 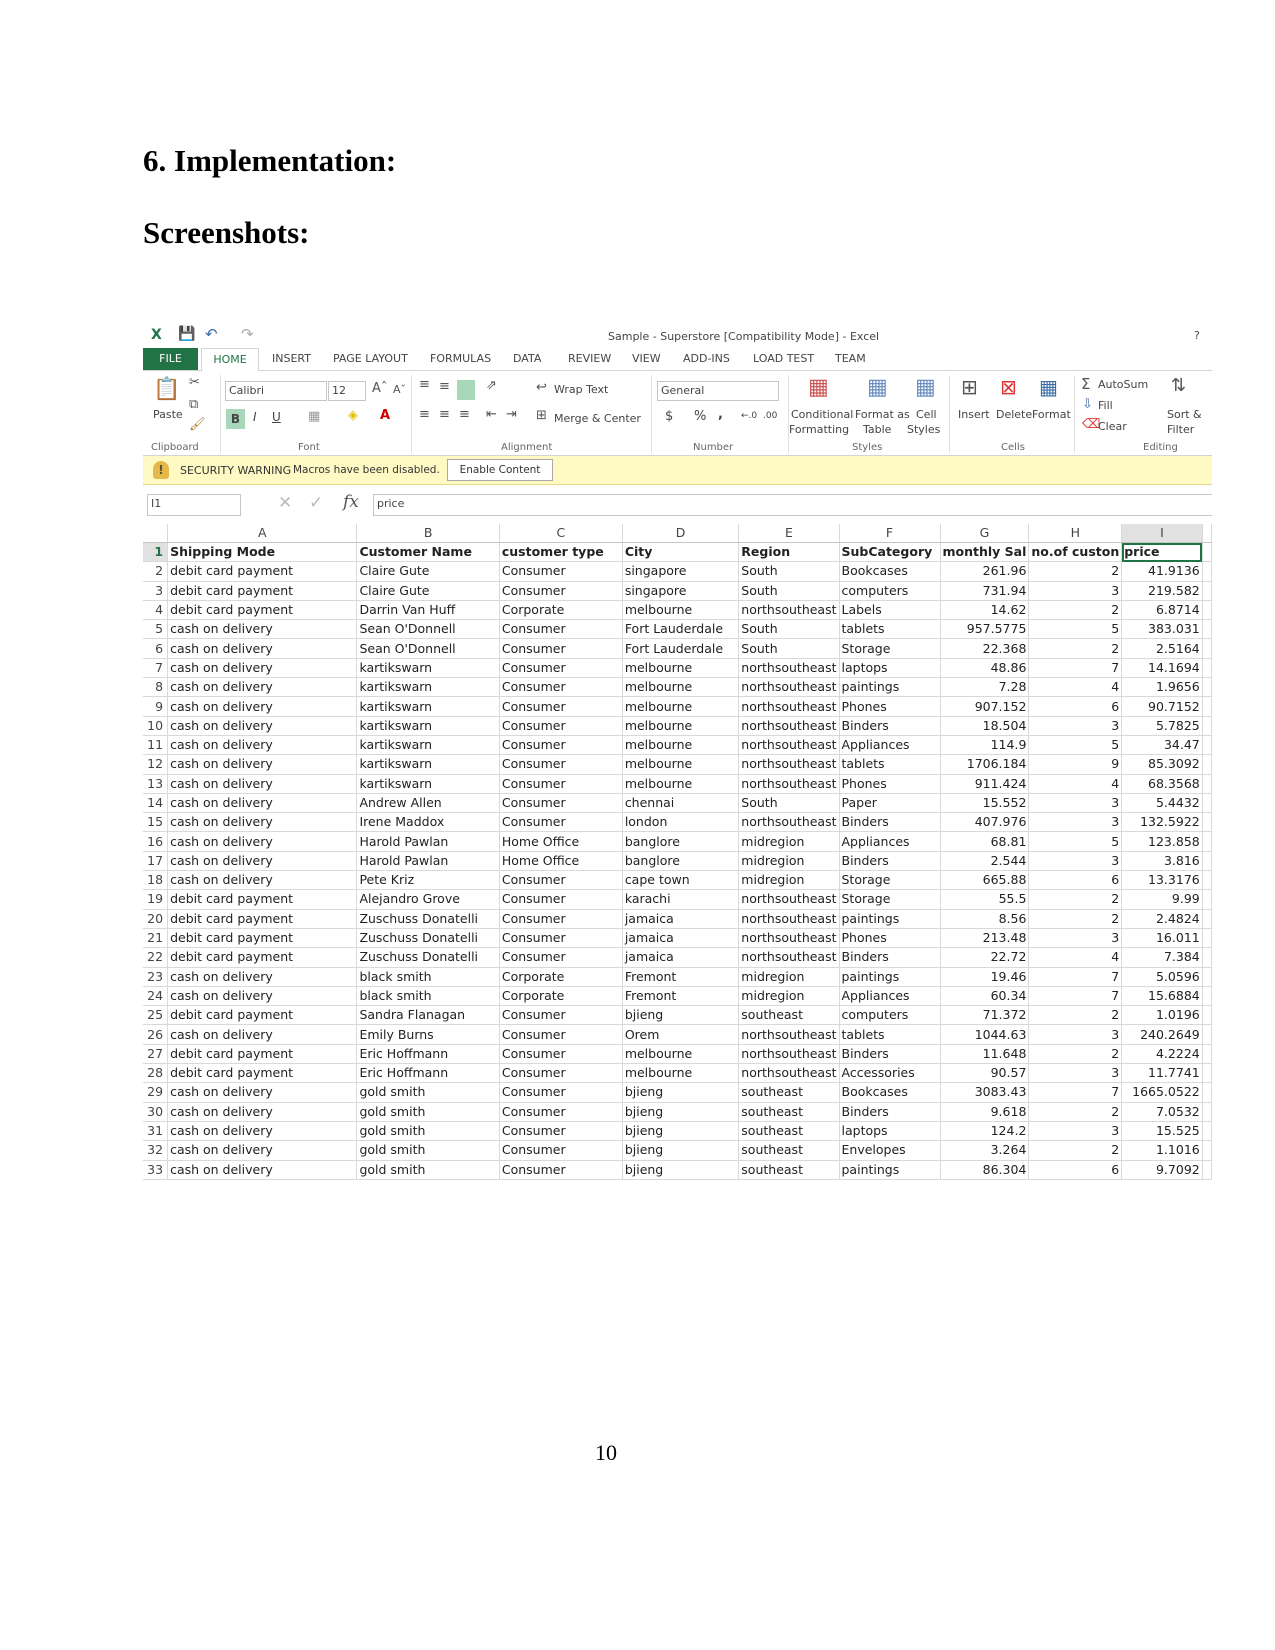 I want to click on cell: 1665.0522, so click(x=1162, y=1092).